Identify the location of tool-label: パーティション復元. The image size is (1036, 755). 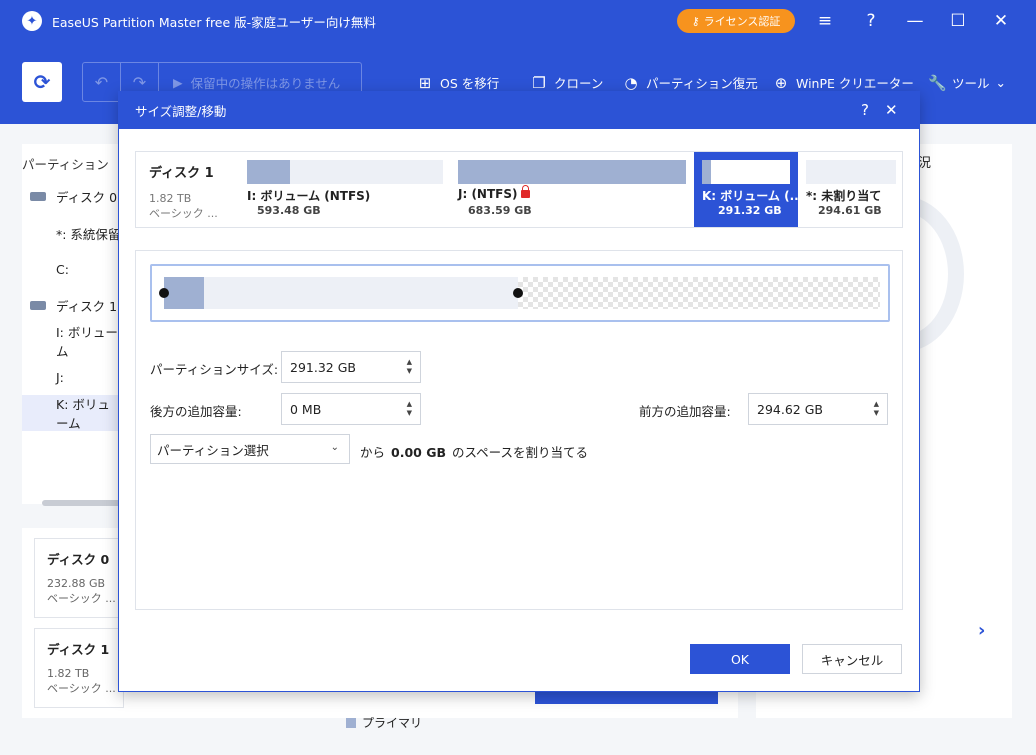
(702, 83).